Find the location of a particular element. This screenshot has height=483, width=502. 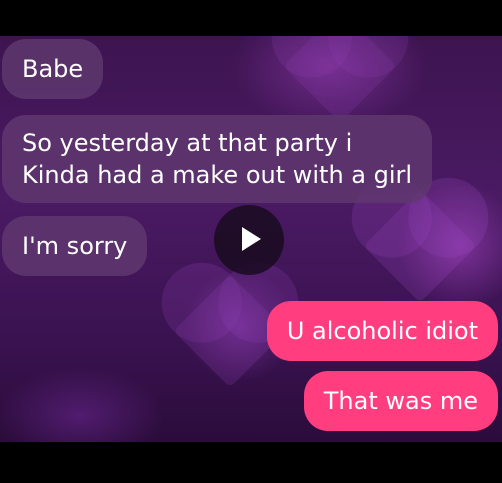

message-text-line: So yesterday at that party i is located at coordinates (187, 143).